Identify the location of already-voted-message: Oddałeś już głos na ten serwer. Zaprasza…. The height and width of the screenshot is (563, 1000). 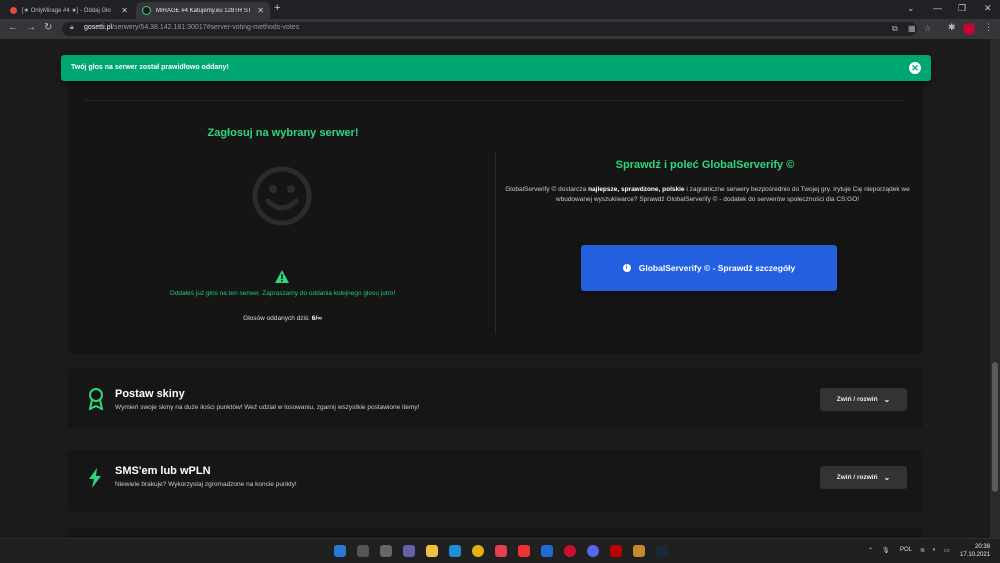
(282, 293).